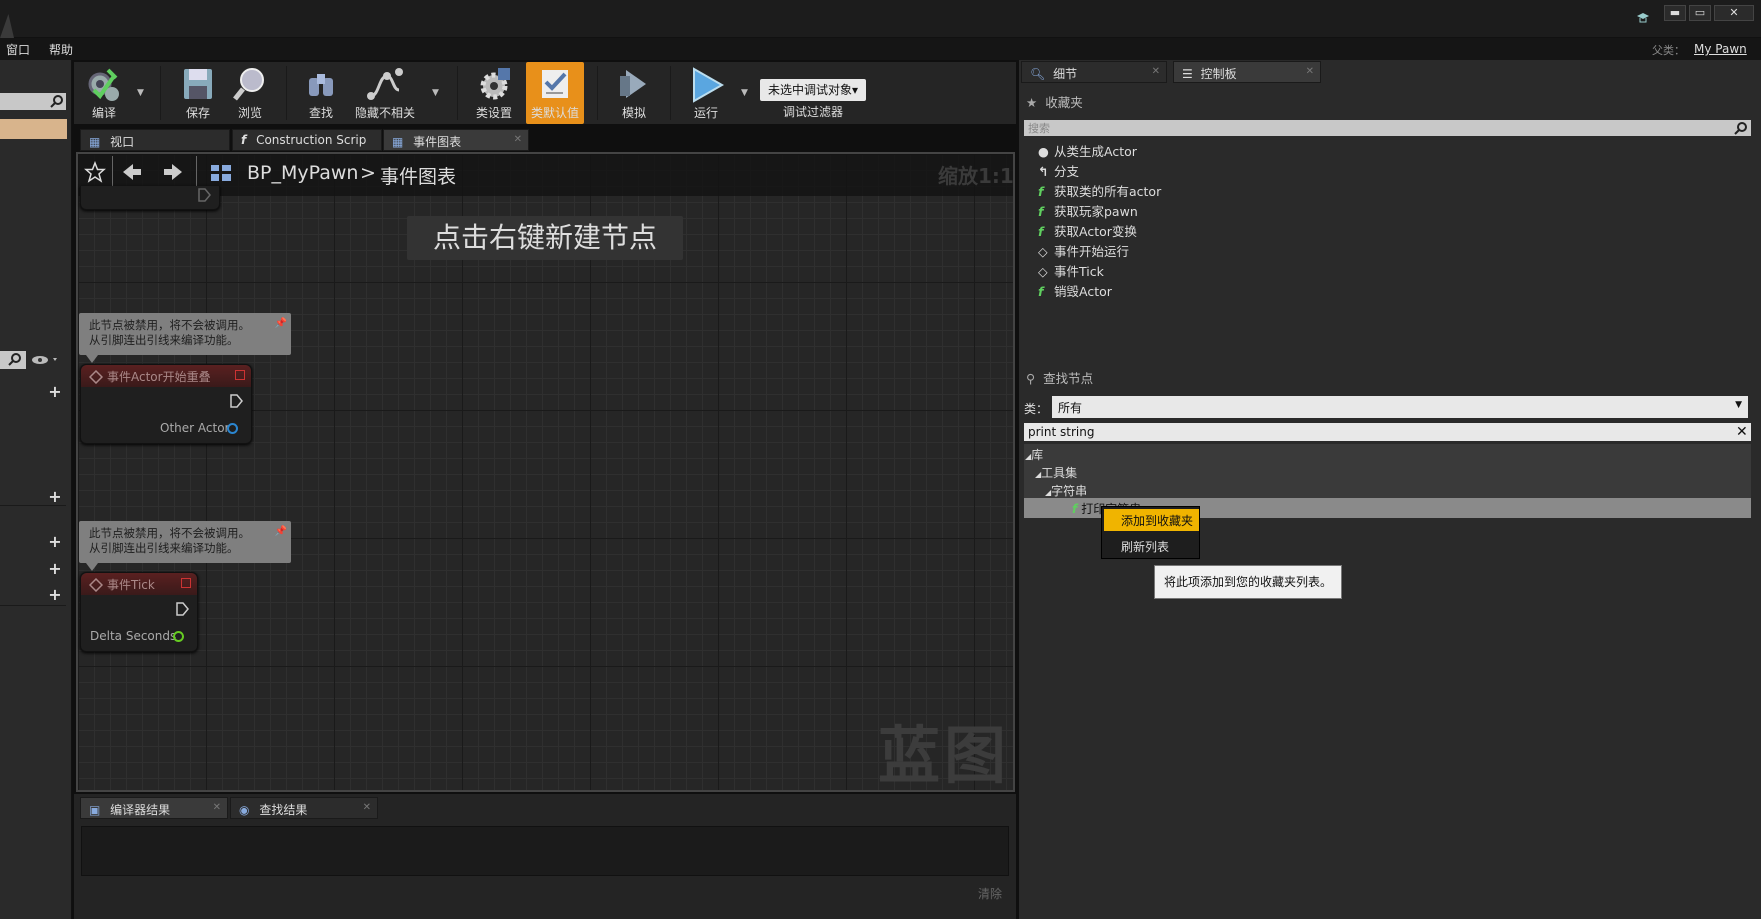 The image size is (1761, 919). I want to click on hide-unrelated-caret: ▼, so click(435, 93).